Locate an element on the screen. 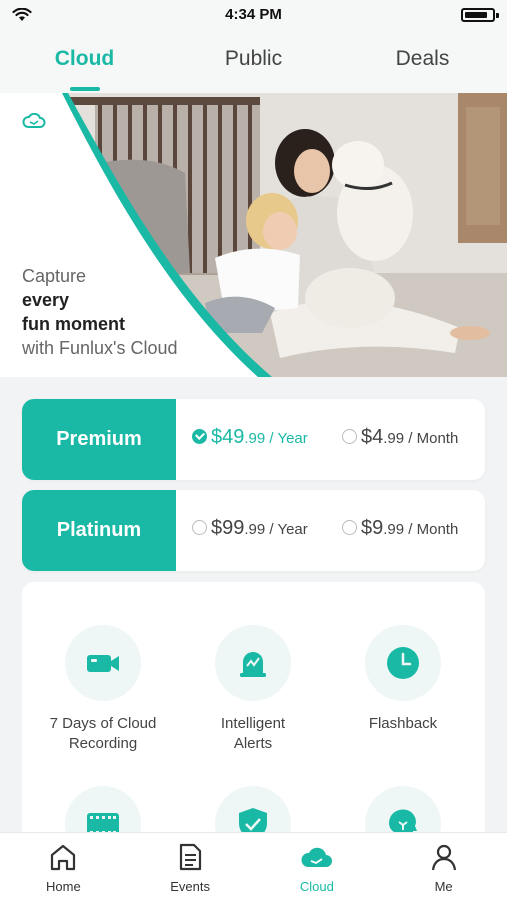 The height and width of the screenshot is (900, 507). alert-bell-icon is located at coordinates (253, 664).